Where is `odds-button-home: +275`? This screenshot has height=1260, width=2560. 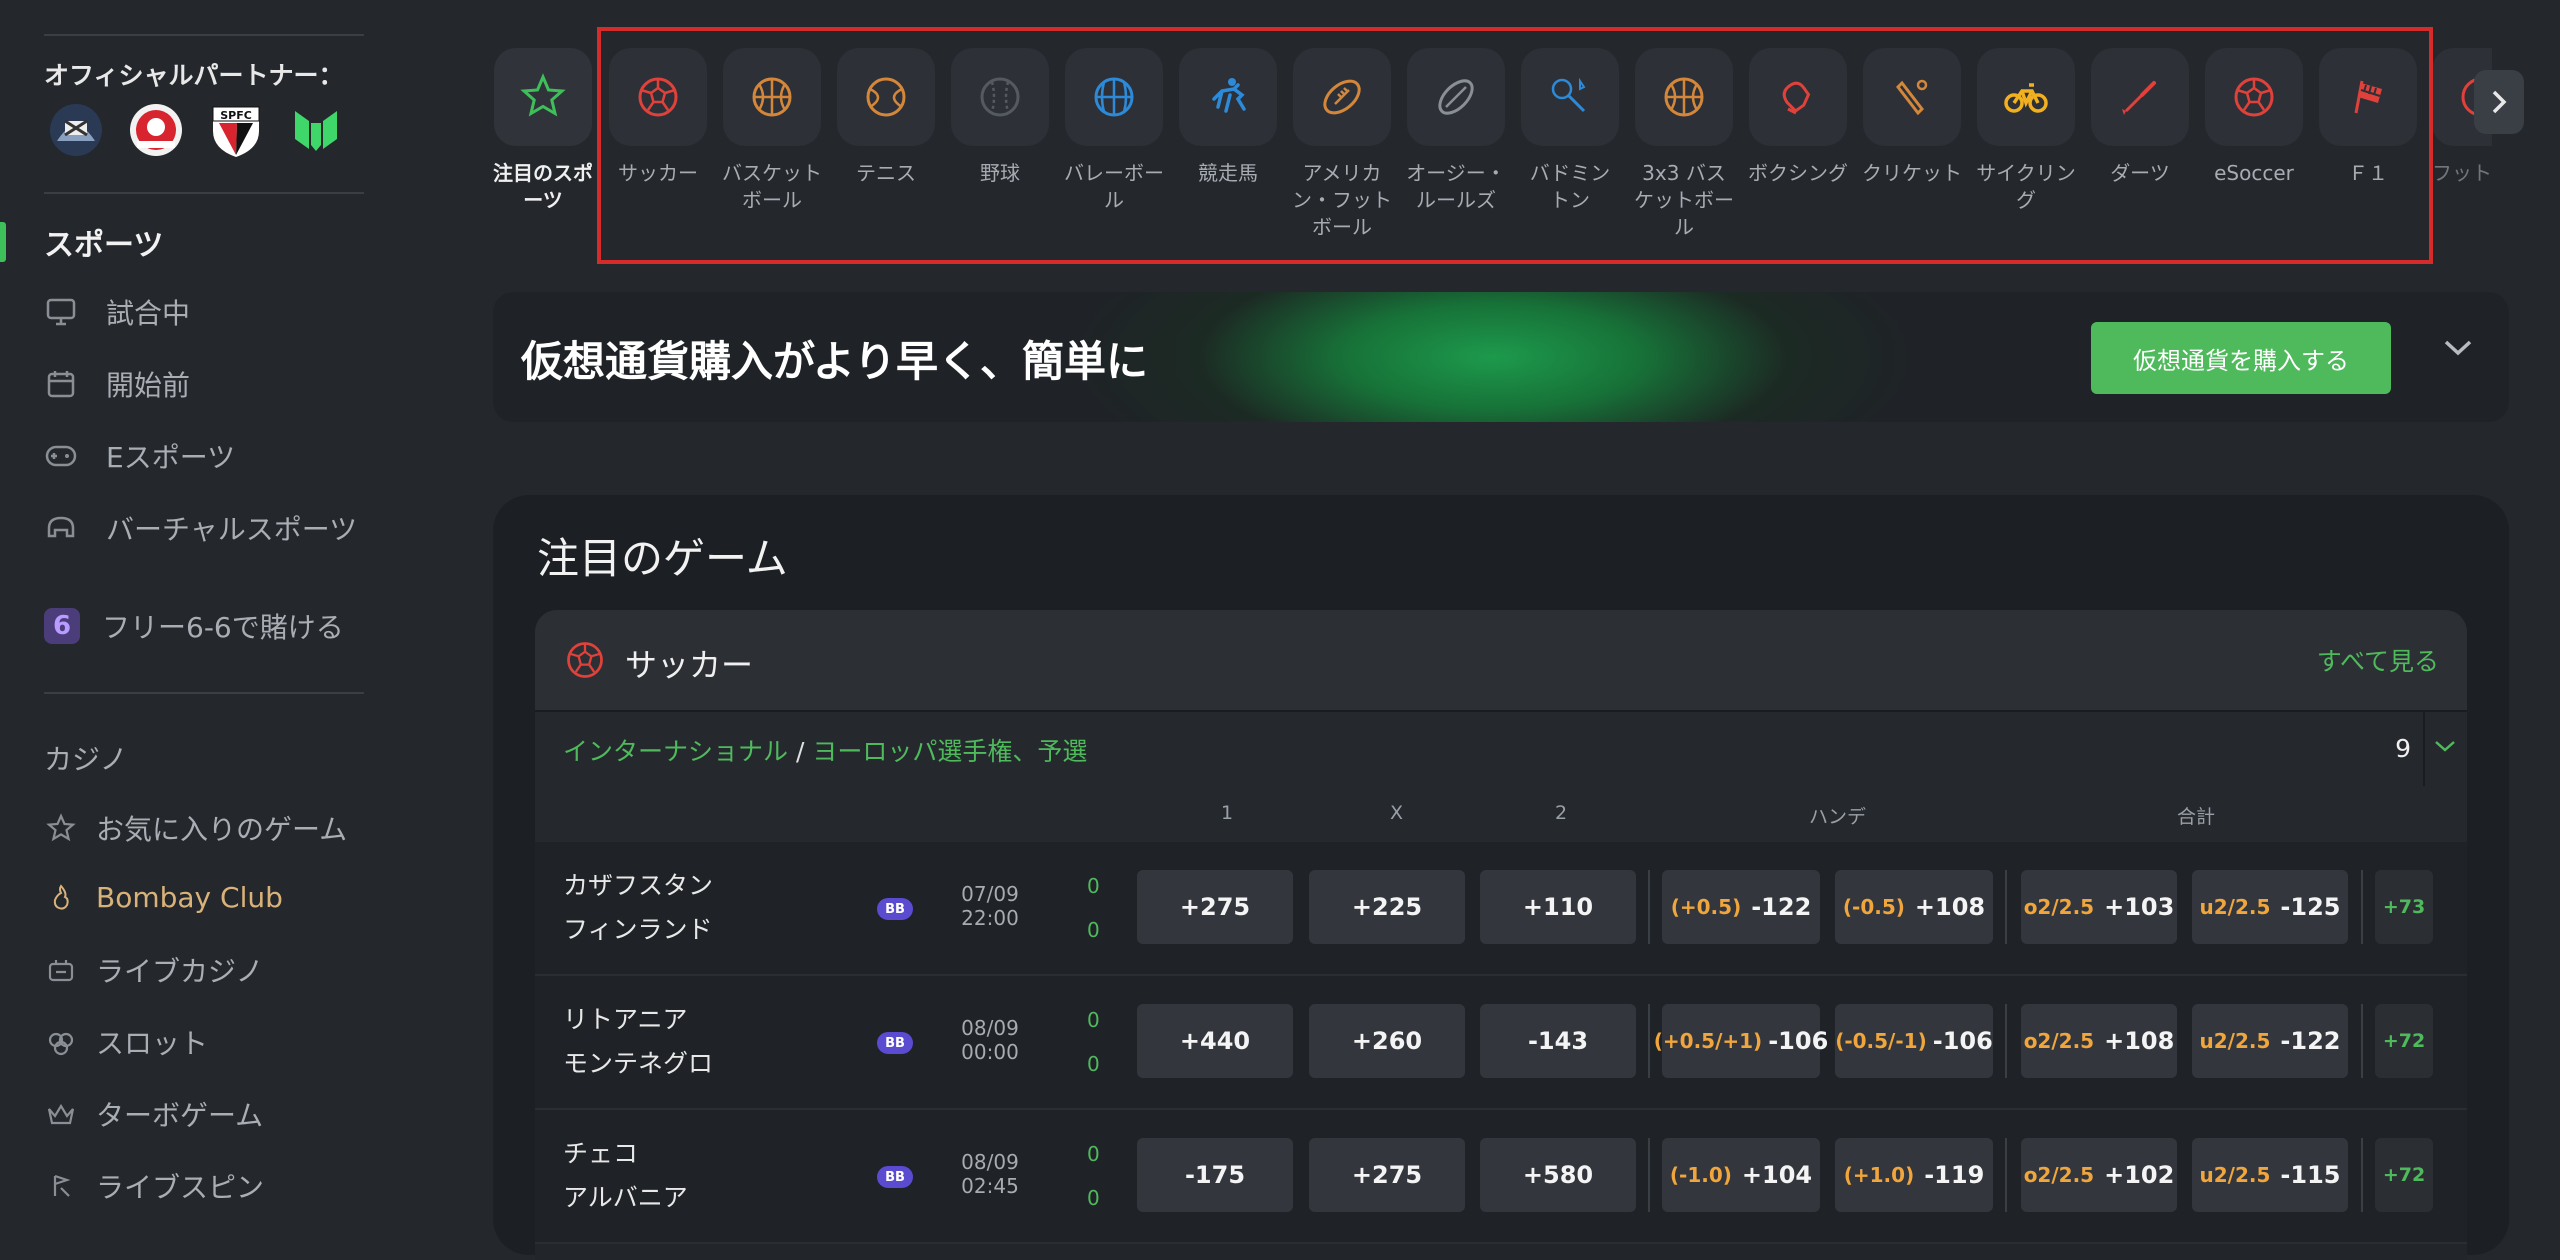 odds-button-home: +275 is located at coordinates (1215, 907).